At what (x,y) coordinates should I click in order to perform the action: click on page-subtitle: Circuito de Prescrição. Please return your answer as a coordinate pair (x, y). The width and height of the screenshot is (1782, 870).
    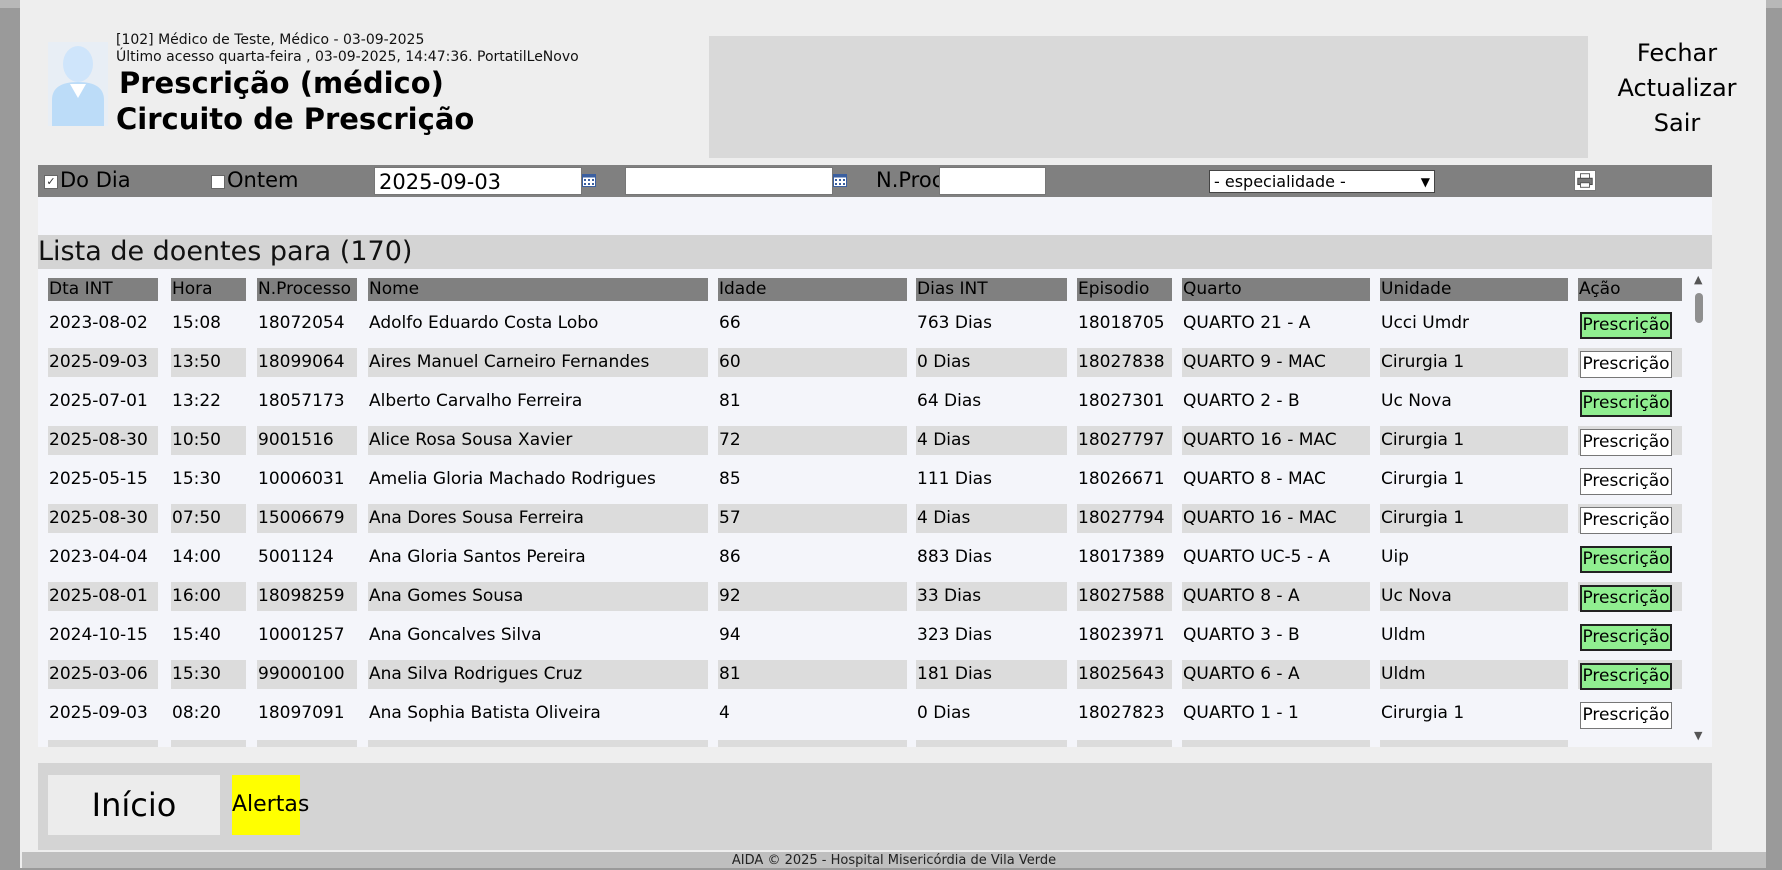
    Looking at the image, I should click on (295, 119).